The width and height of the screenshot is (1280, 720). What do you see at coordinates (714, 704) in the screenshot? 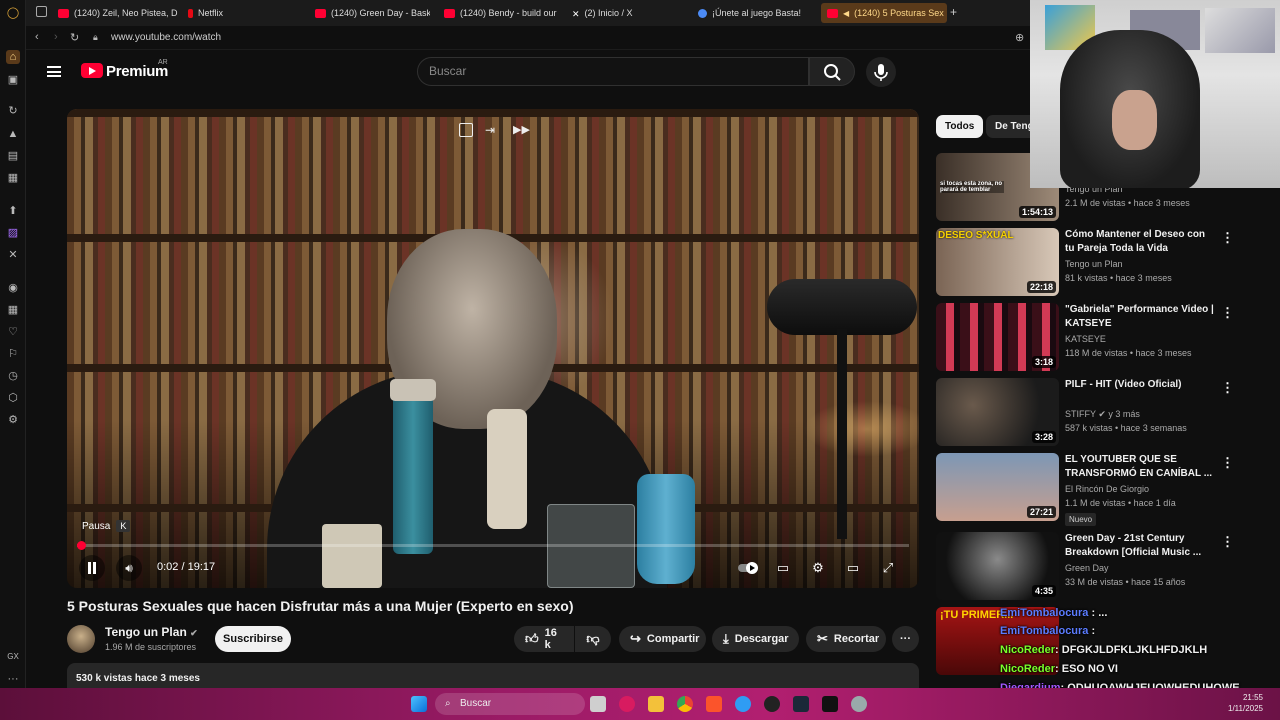
I see `brave-icon` at bounding box center [714, 704].